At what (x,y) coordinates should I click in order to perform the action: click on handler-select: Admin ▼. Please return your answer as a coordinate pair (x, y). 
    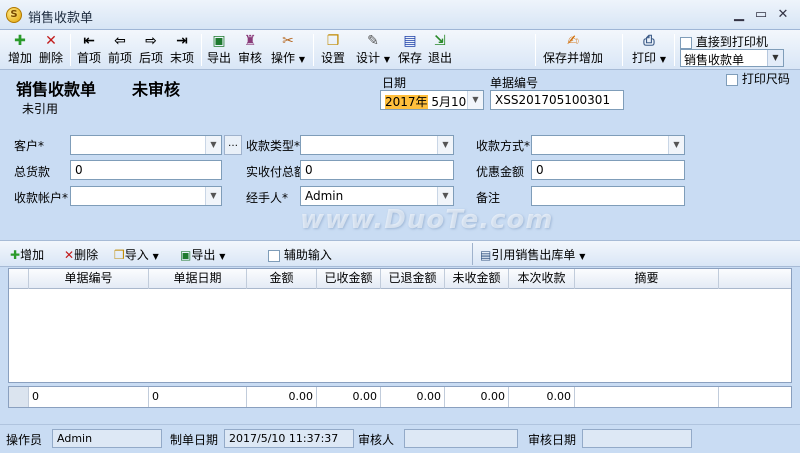
    Looking at the image, I should click on (377, 196).